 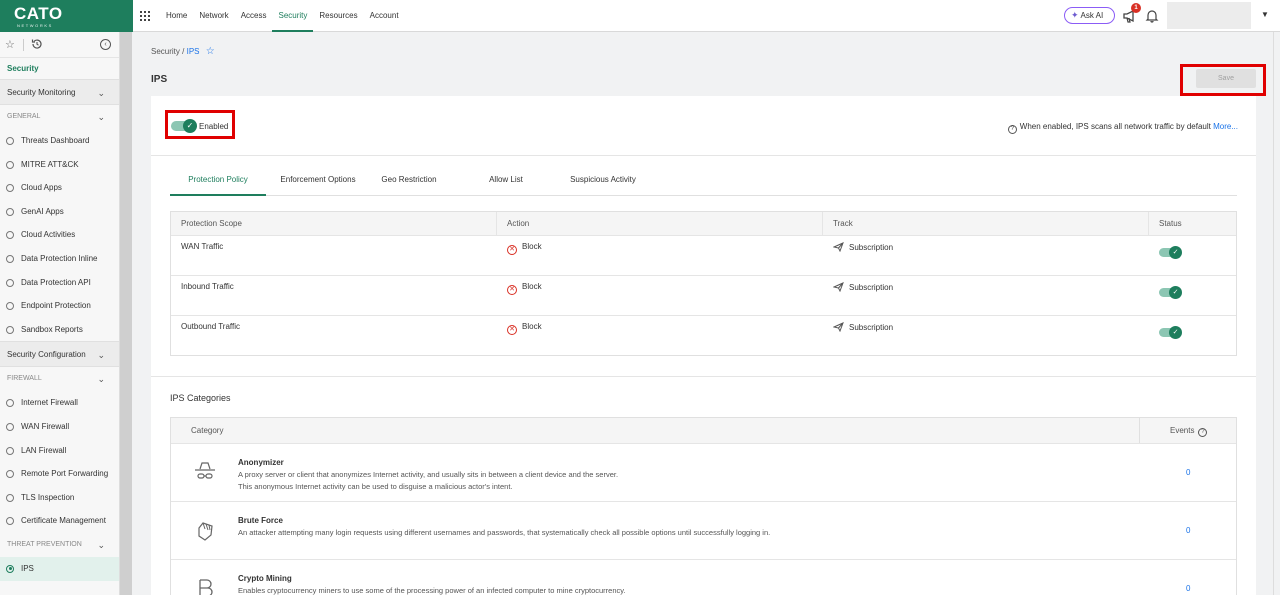 What do you see at coordinates (59, 117) in the screenshot?
I see `sidebar-subgroup-general: GENERAL ⌄` at bounding box center [59, 117].